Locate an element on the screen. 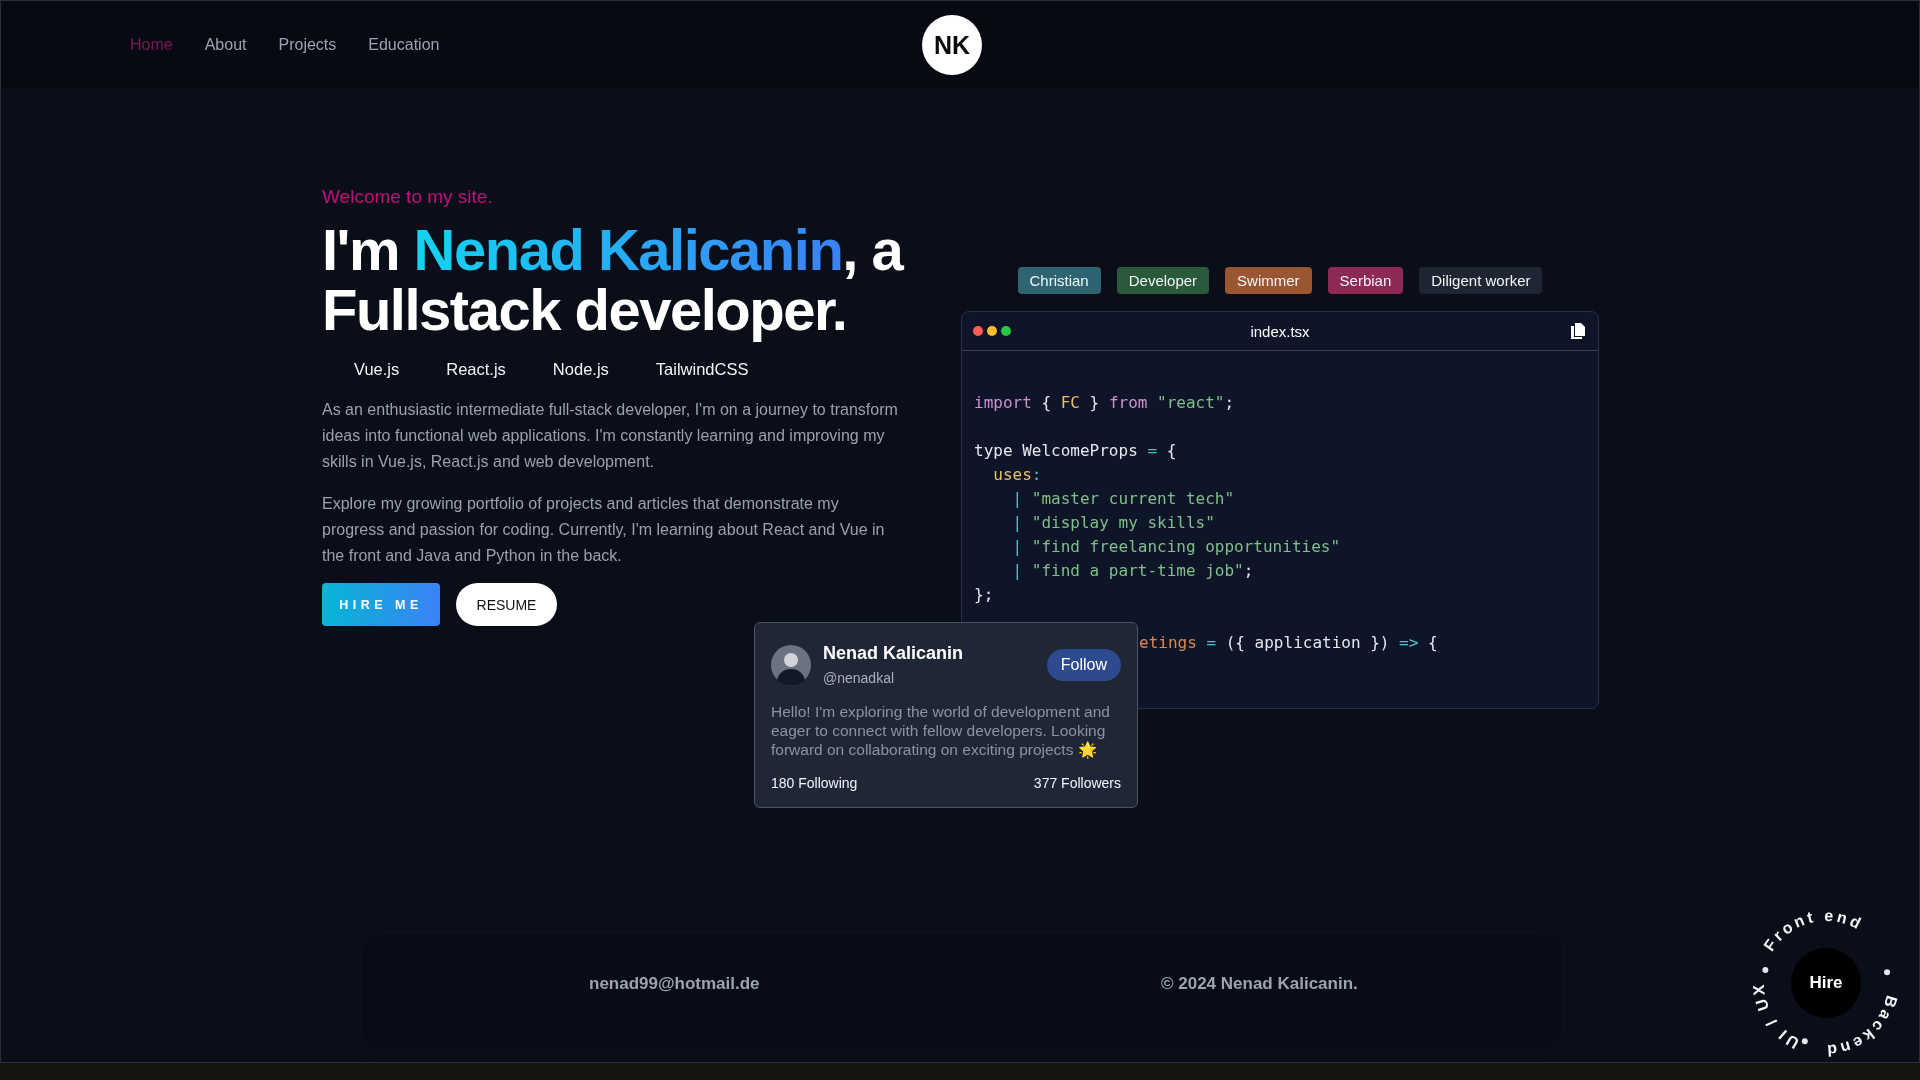 Image resolution: width=1920 pixels, height=1080 pixels. resume-button: RESUME is located at coordinates (506, 604).